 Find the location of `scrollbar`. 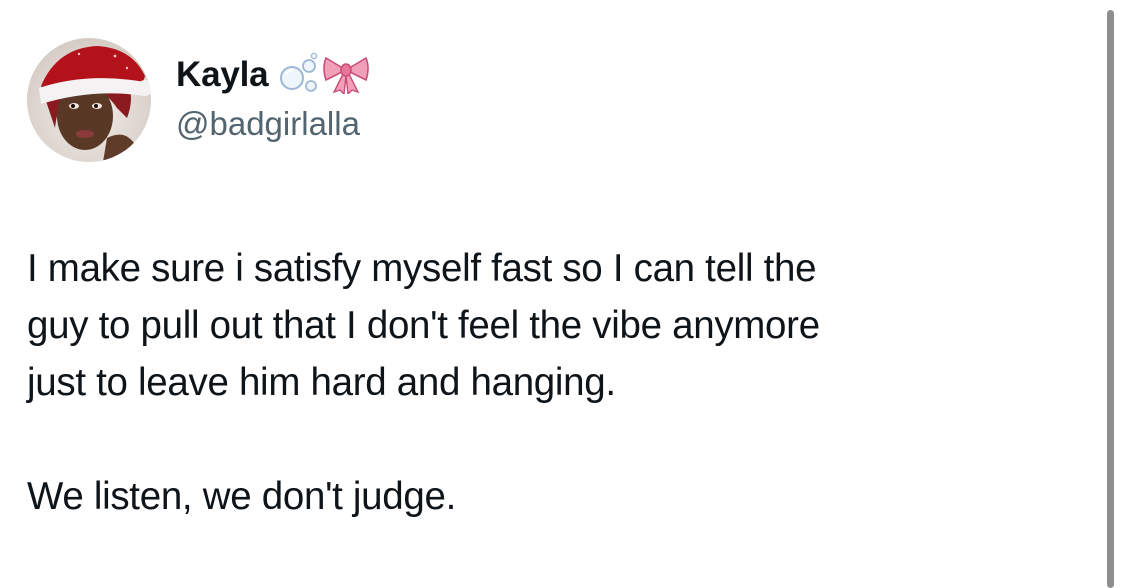

scrollbar is located at coordinates (1110, 299).